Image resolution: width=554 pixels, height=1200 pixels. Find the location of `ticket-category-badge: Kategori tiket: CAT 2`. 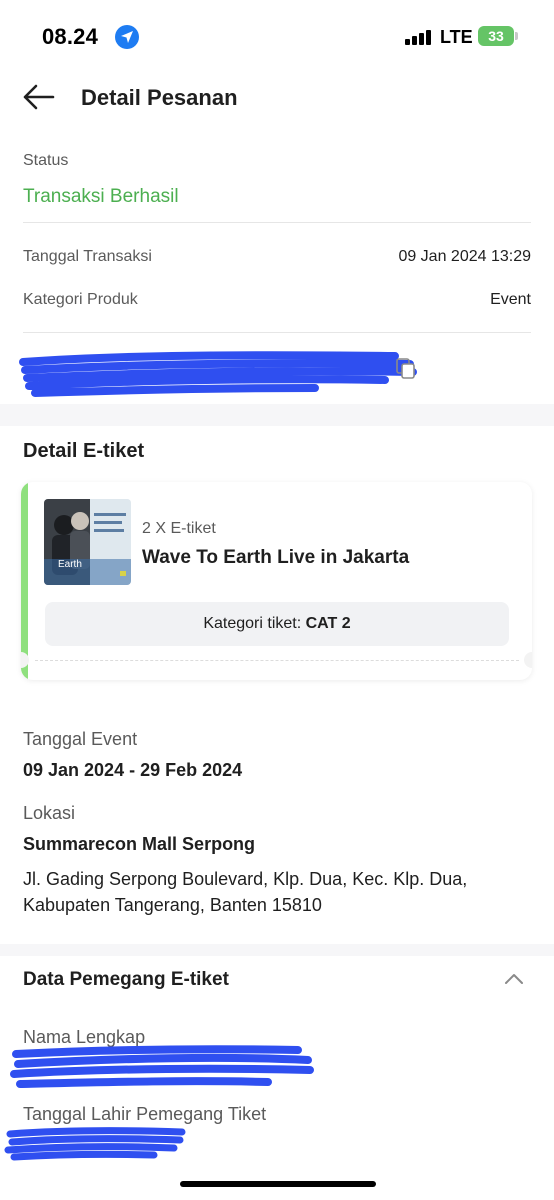

ticket-category-badge: Kategori tiket: CAT 2 is located at coordinates (277, 624).